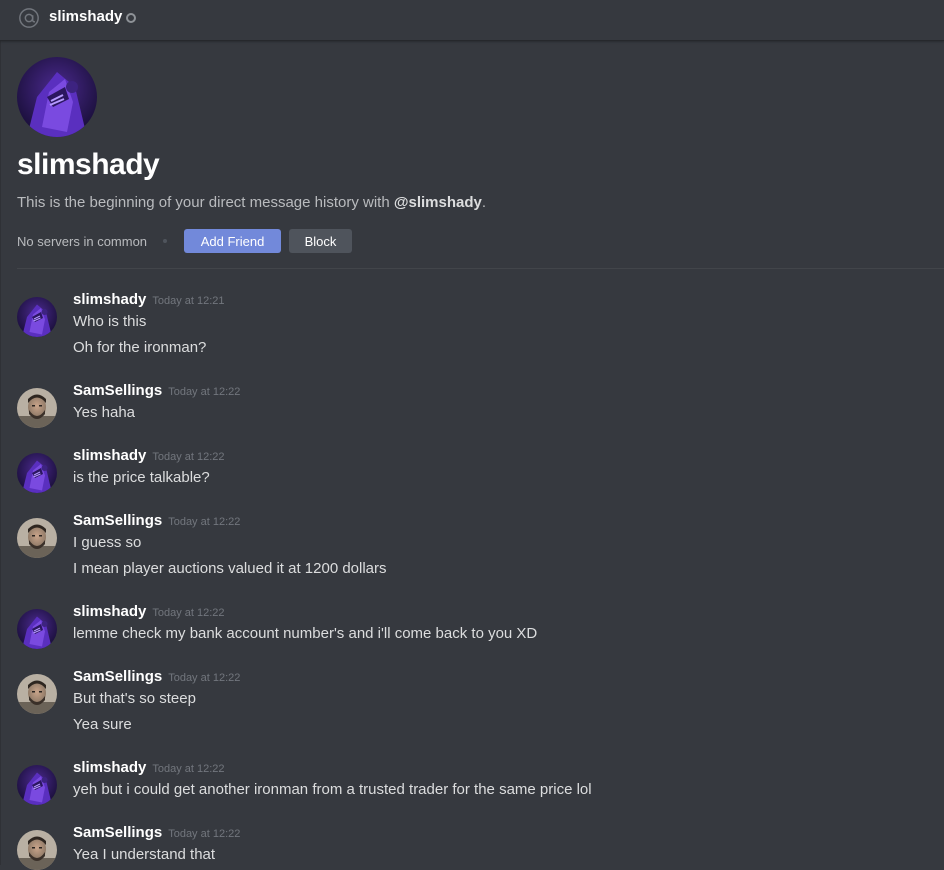  Describe the element at coordinates (140, 347) in the screenshot. I see `message-text: Oh for the ironman?` at that location.